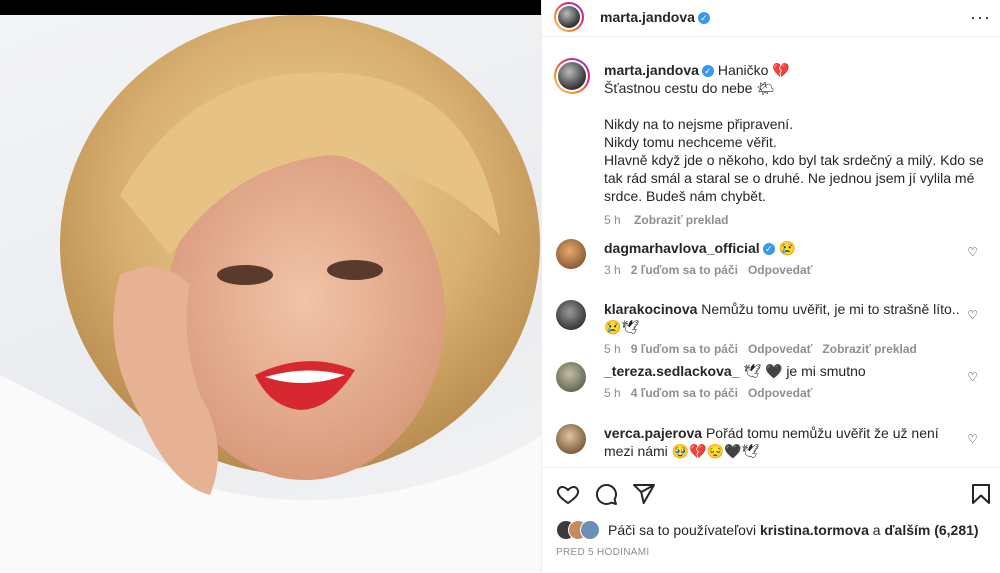 Image resolution: width=1000 pixels, height=573 pixels. Describe the element at coordinates (771, 18) in the screenshot. I see `post-header: marta.jandova ✓ ···` at that location.